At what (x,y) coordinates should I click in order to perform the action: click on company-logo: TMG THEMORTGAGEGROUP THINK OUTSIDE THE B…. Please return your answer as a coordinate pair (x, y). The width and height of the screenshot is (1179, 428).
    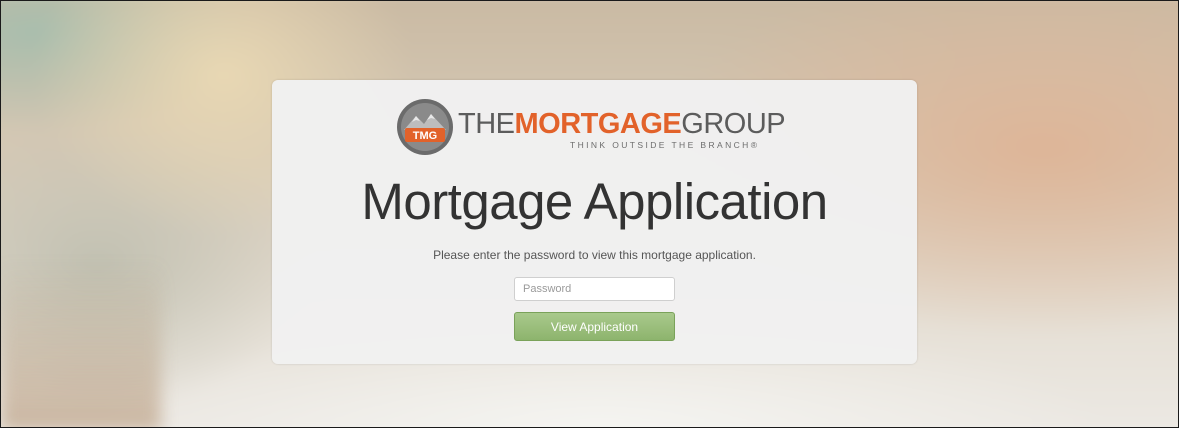
    Looking at the image, I should click on (596, 127).